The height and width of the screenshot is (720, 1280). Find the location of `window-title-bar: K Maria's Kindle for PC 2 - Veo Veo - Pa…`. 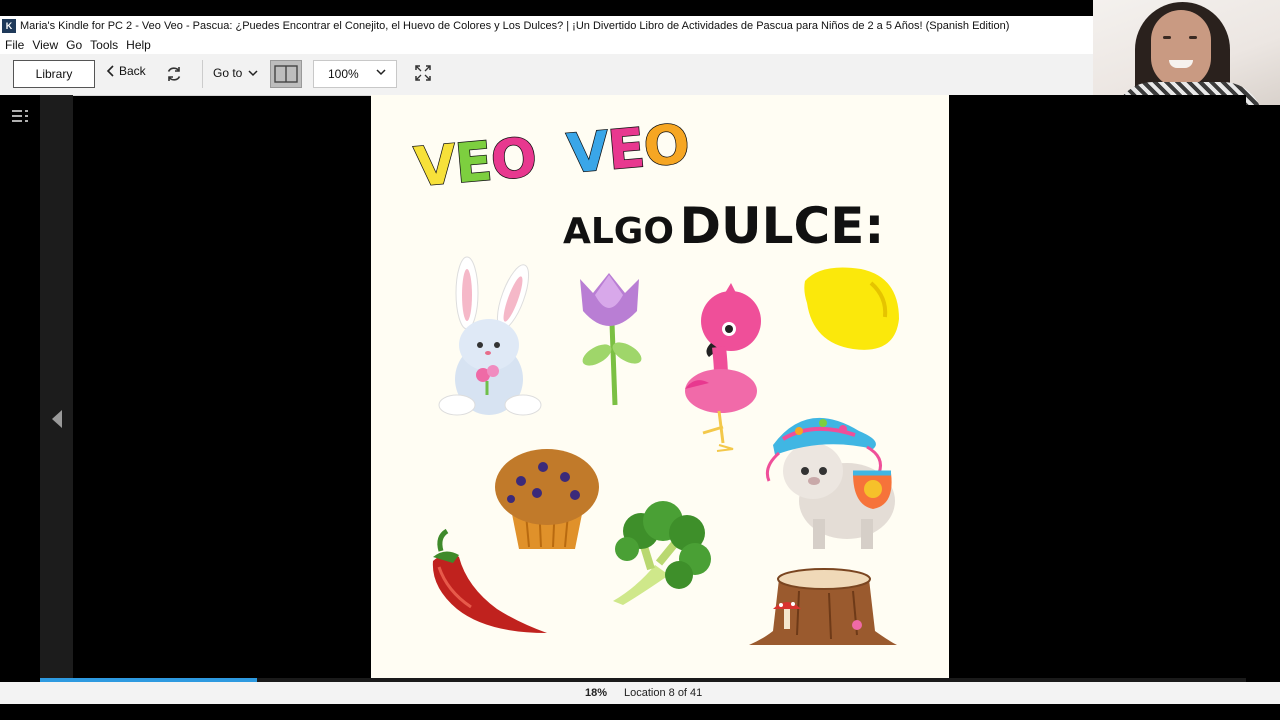

window-title-bar: K Maria's Kindle for PC 2 - Veo Veo - Pa… is located at coordinates (546, 26).